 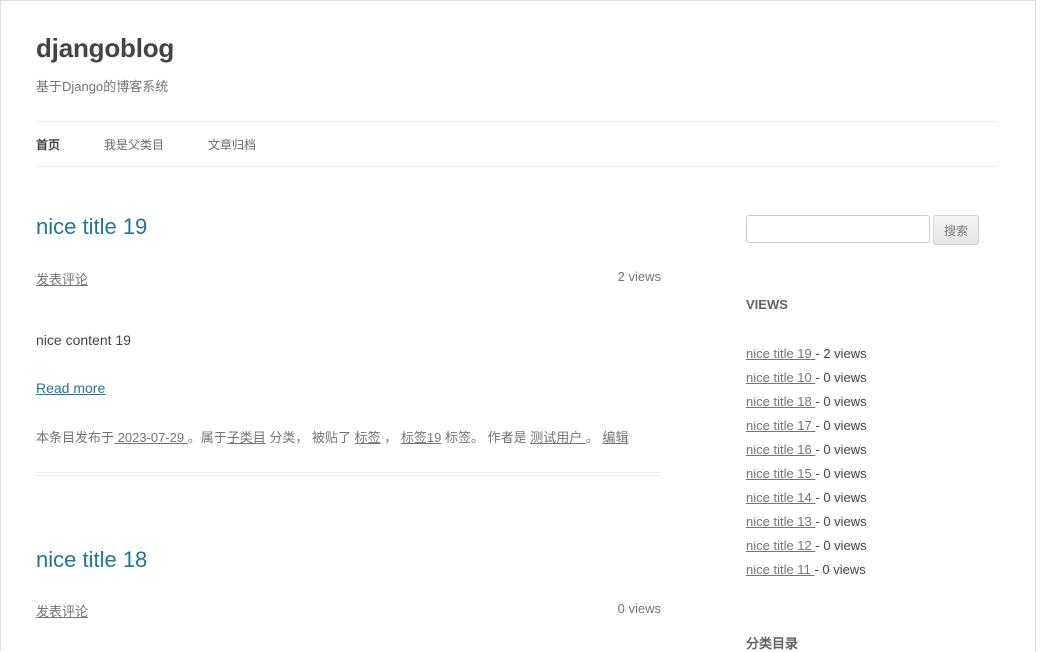 What do you see at coordinates (956, 230) in the screenshot?
I see `search-button: 搜索` at bounding box center [956, 230].